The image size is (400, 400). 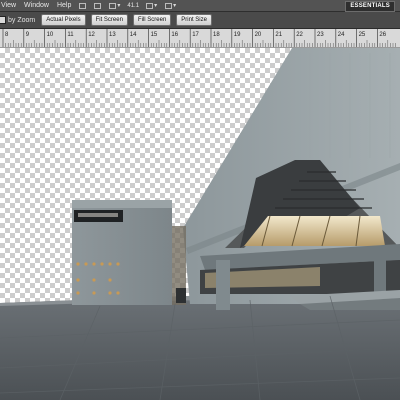 What do you see at coordinates (200, 6) in the screenshot?
I see `menu-bar: View Window Help ▾ 41.1 ▾ ▾ ESSENTIALS` at bounding box center [200, 6].